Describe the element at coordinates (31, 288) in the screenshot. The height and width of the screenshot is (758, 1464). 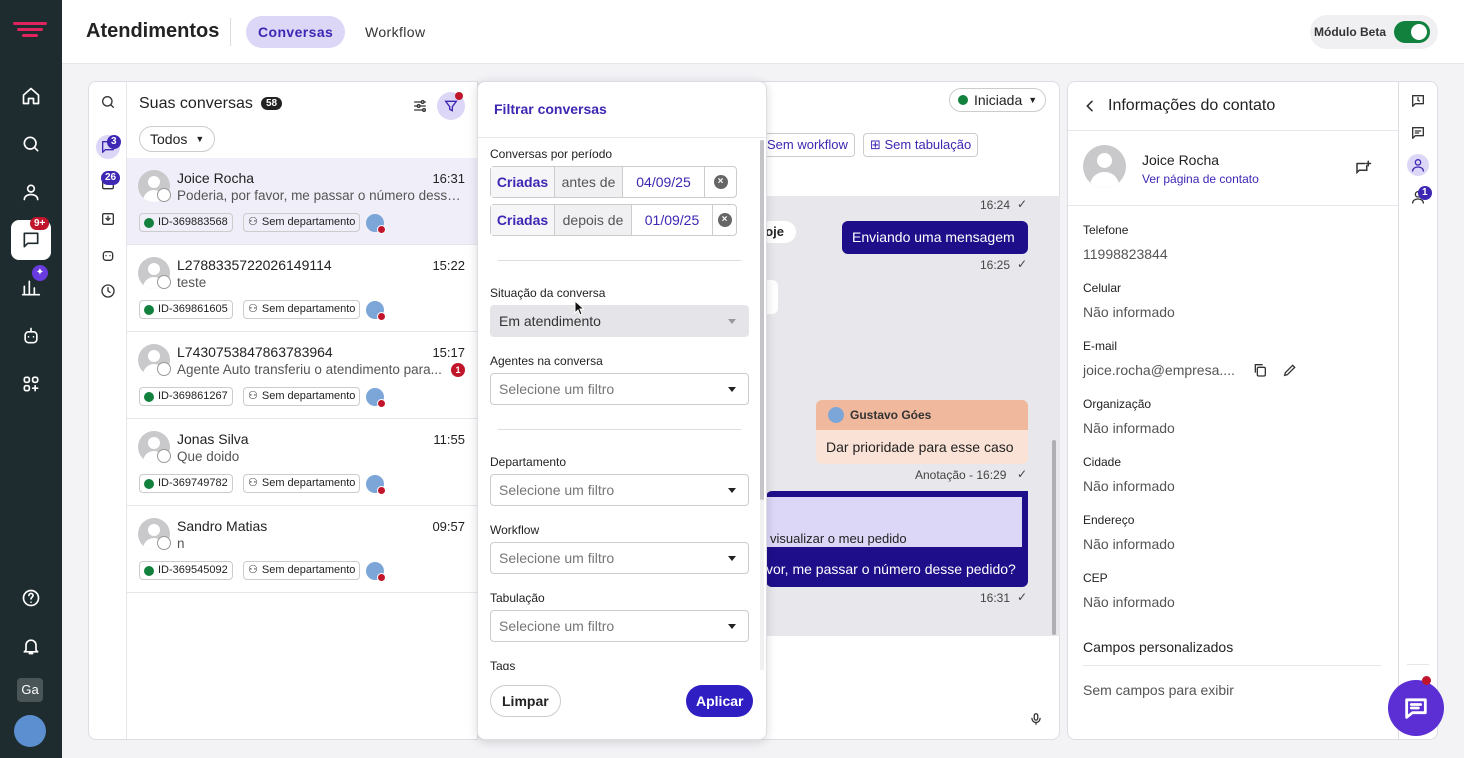
I see `reports-icon` at that location.